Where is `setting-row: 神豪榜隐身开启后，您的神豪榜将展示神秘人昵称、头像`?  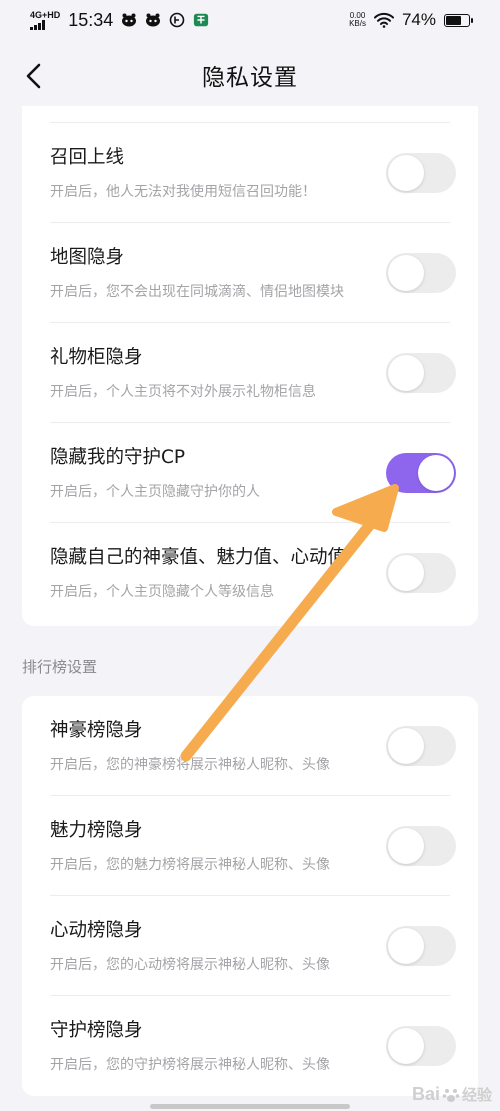 setting-row: 神豪榜隐身开启后，您的神豪榜将展示神秘人昵称、头像 is located at coordinates (250, 746).